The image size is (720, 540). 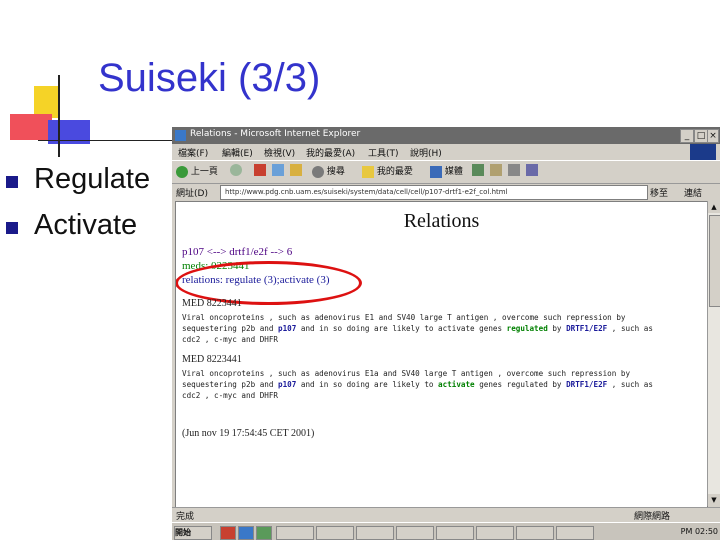 What do you see at coordinates (453, 172) in the screenshot?
I see `media-label: 媒體` at bounding box center [453, 172].